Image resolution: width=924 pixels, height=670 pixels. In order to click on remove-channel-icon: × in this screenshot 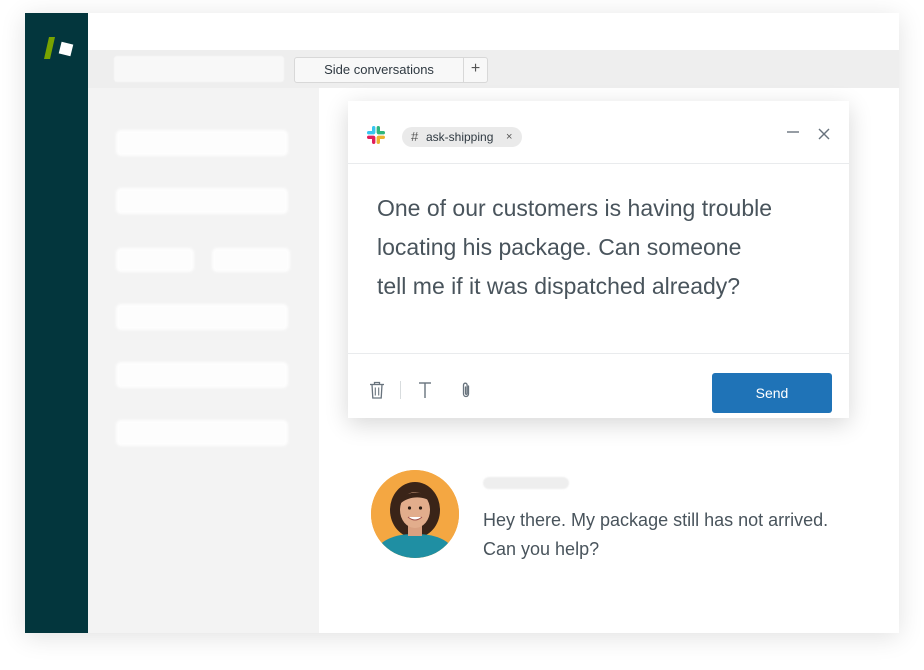, I will do `click(509, 137)`.